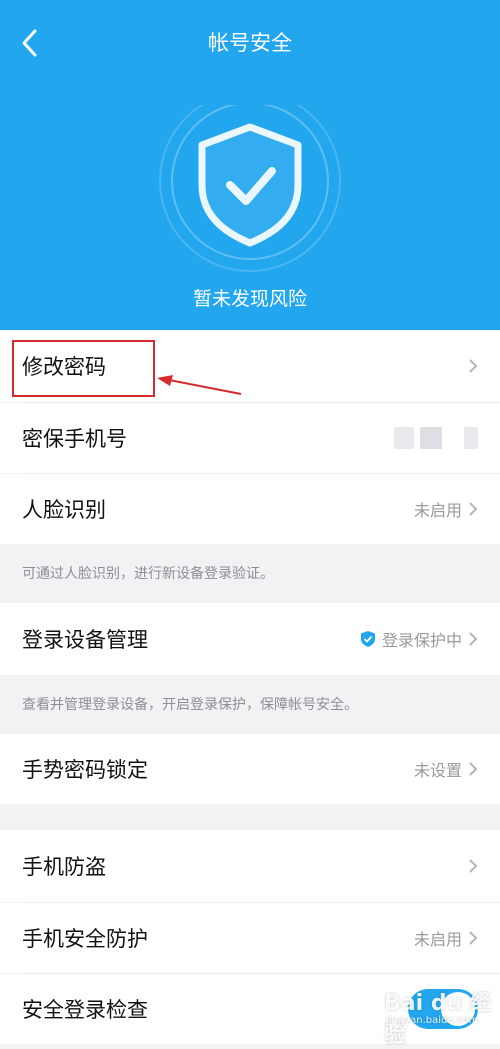 The image size is (500, 1049). What do you see at coordinates (250, 438) in the screenshot?
I see `secure-phone-row: 密保手机号` at bounding box center [250, 438].